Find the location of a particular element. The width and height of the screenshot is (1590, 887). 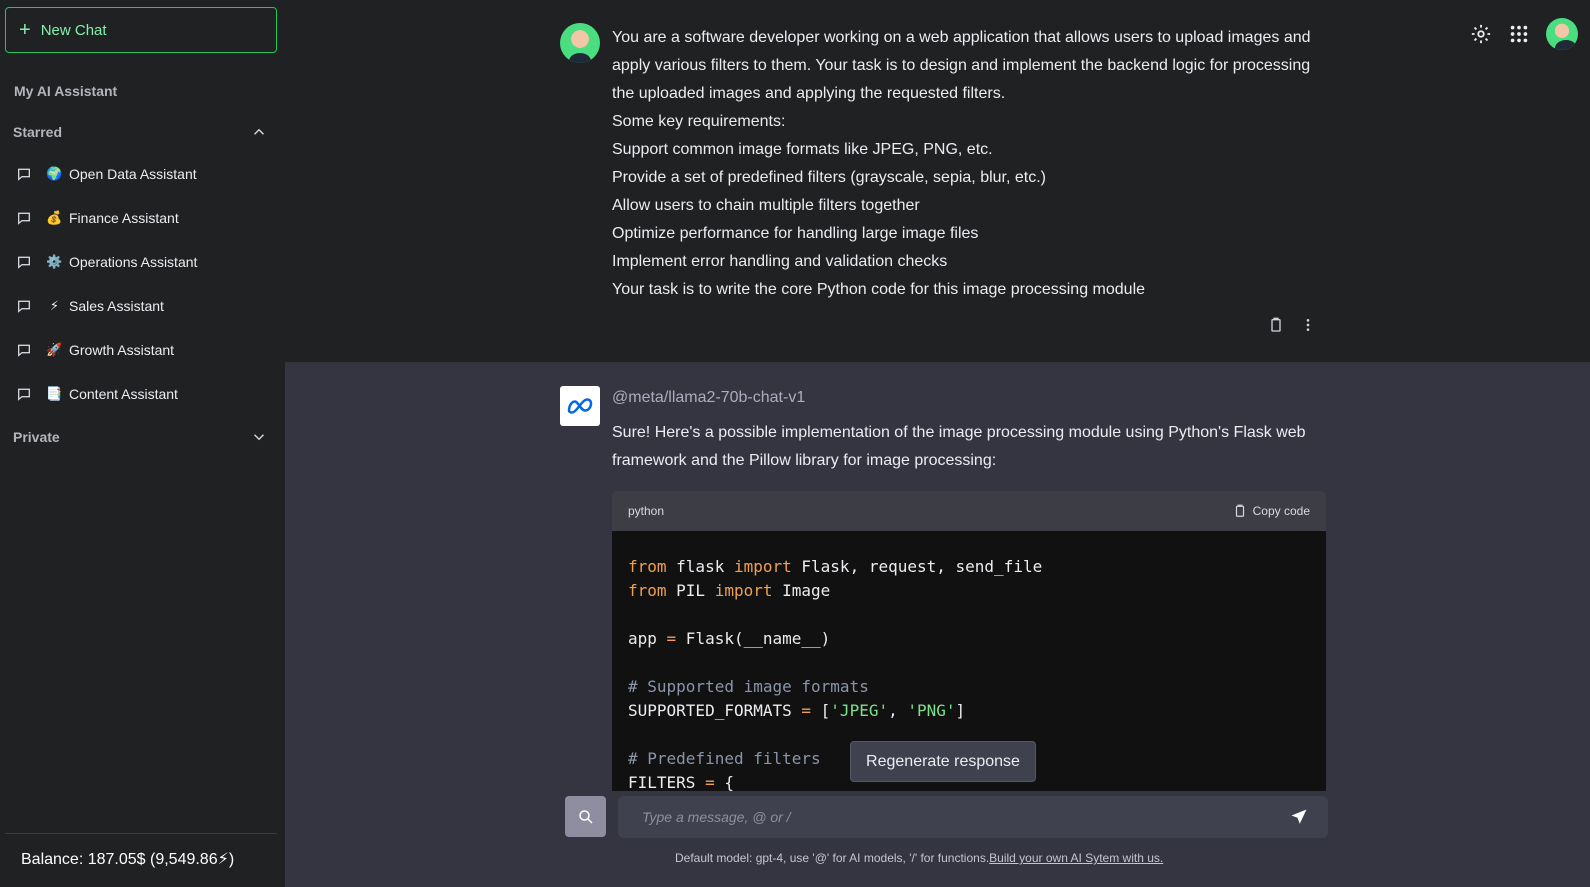

chevron-up-icon is located at coordinates (259, 131).